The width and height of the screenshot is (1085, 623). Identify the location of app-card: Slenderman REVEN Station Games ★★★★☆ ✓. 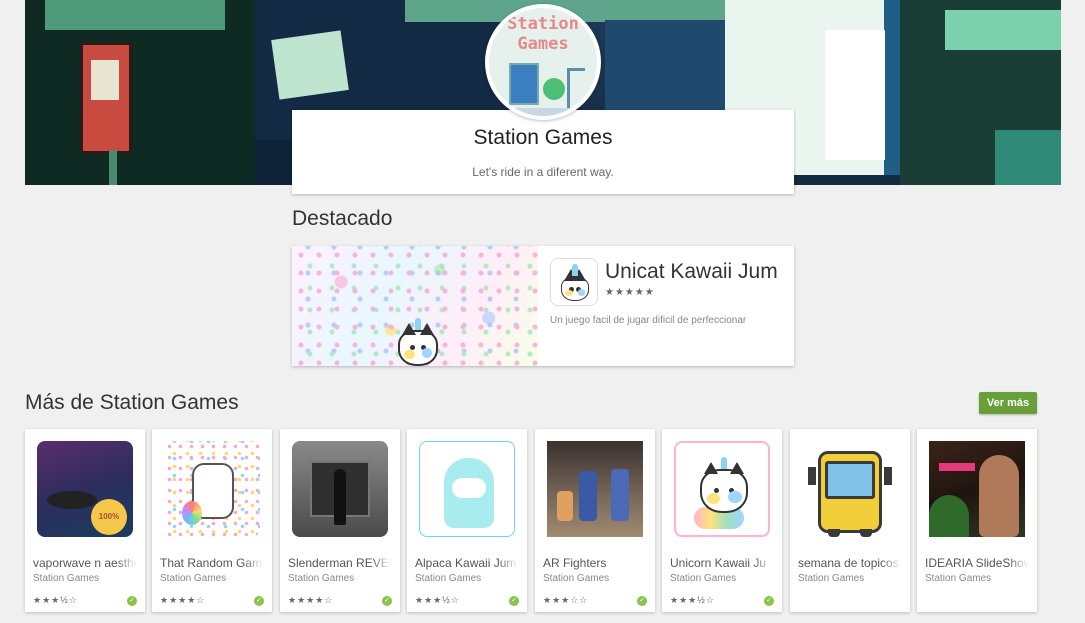
(340, 520).